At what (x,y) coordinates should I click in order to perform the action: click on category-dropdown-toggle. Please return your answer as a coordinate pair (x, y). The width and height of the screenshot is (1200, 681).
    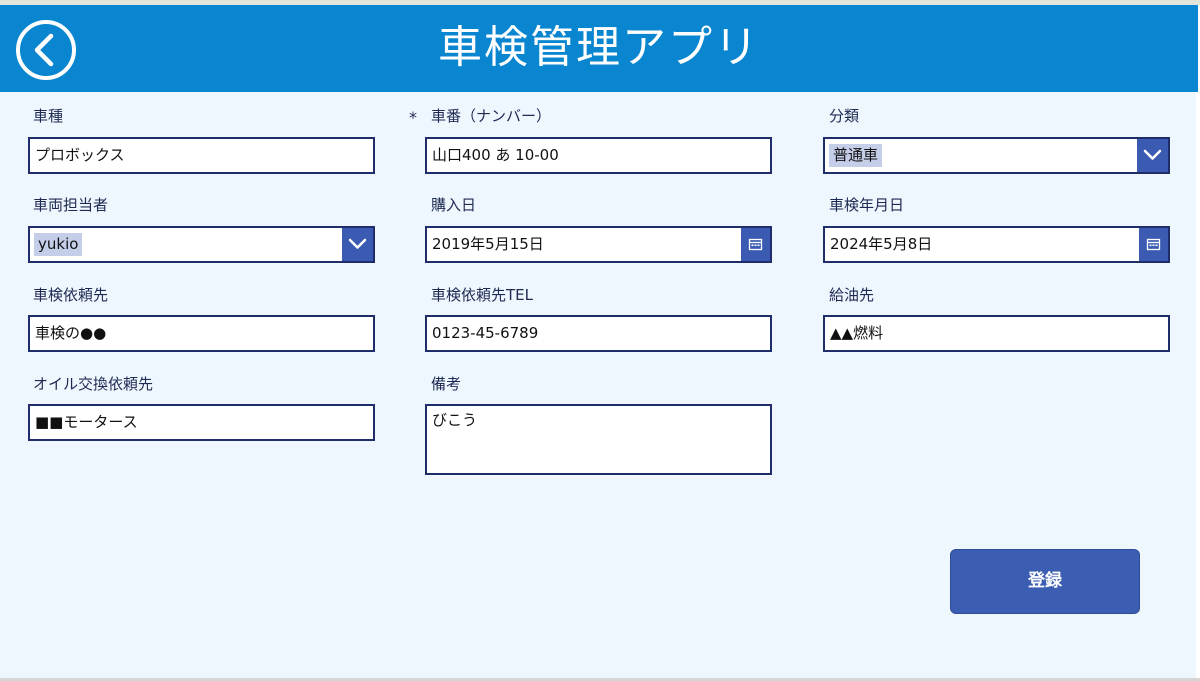
    Looking at the image, I should click on (1152, 155).